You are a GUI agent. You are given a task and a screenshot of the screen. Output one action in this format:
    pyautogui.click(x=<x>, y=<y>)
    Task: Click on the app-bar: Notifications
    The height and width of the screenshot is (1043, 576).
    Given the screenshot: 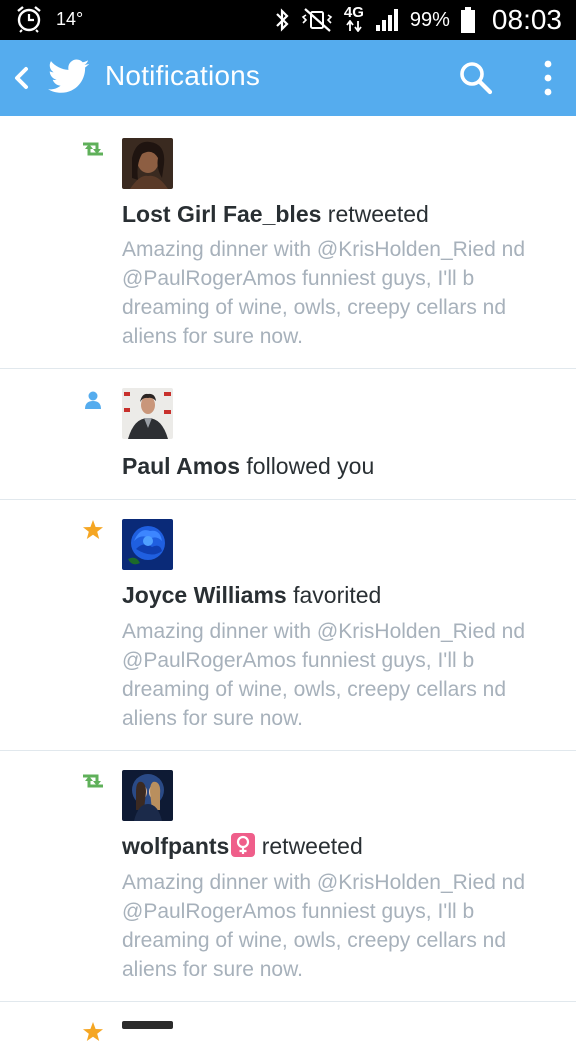 What is the action you would take?
    pyautogui.click(x=288, y=78)
    